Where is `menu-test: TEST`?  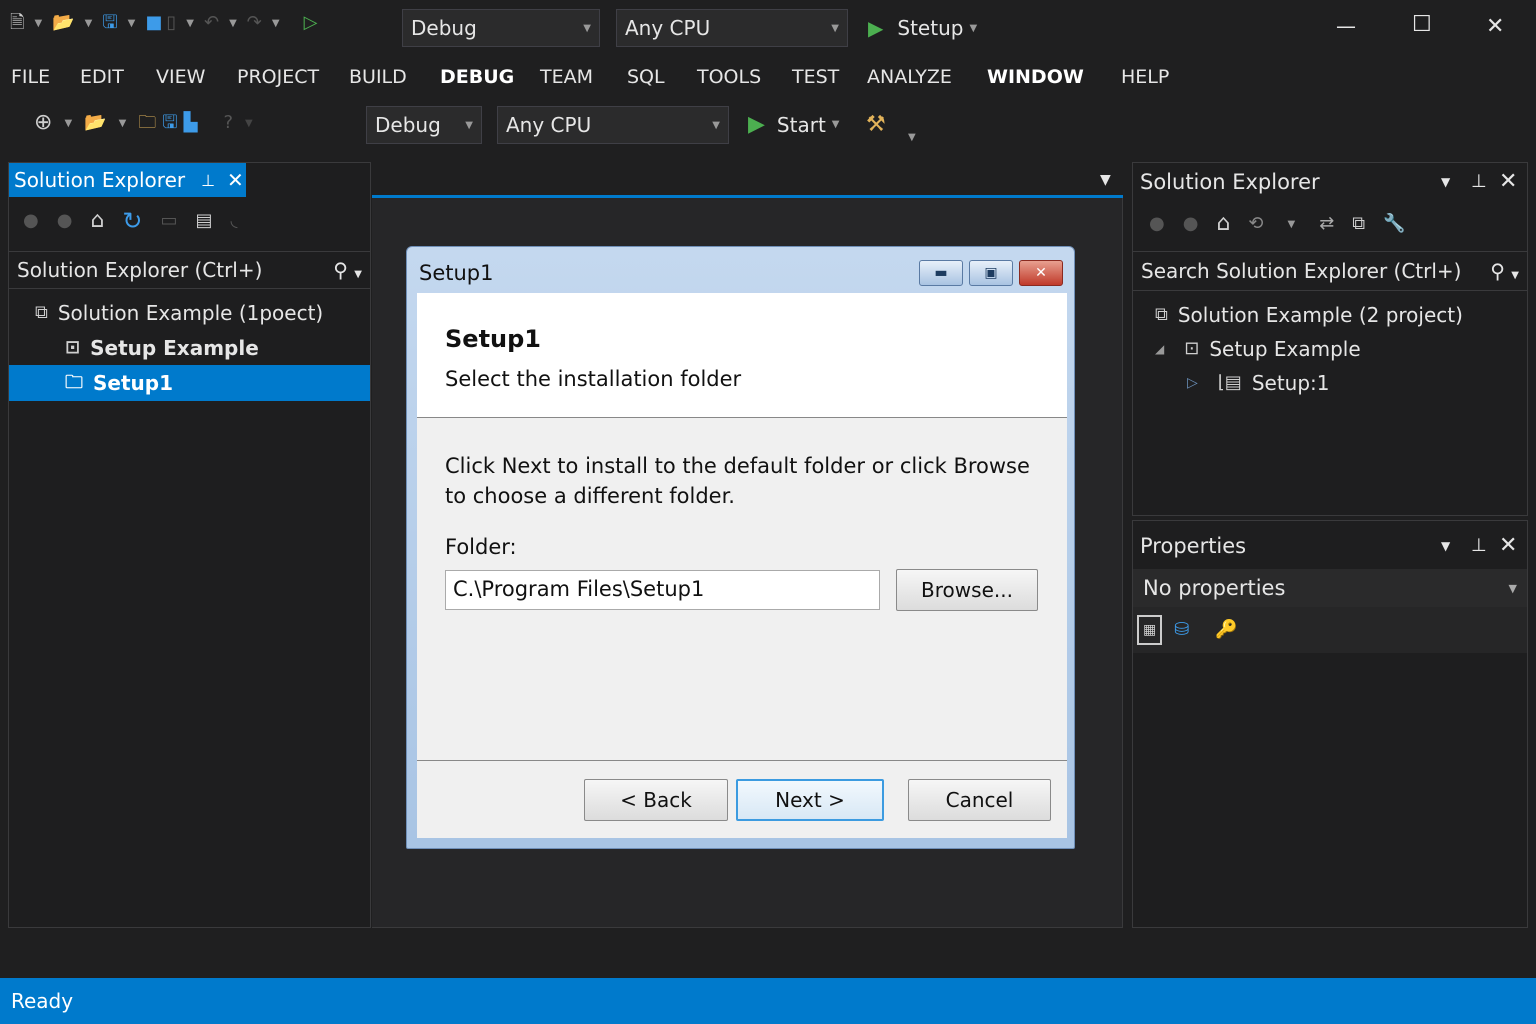
menu-test: TEST is located at coordinates (815, 77).